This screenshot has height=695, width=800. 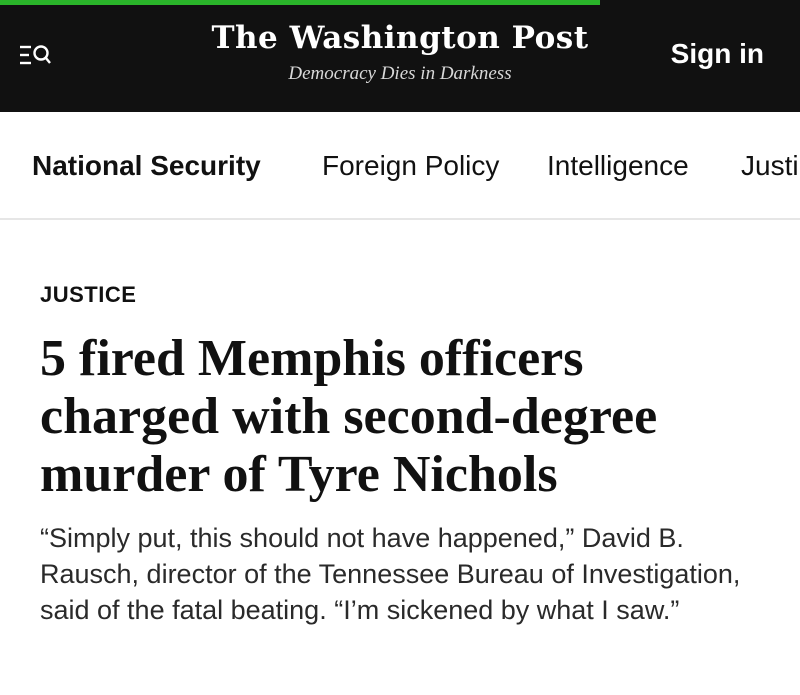 I want to click on menu-search-icon, so click(x=35, y=55).